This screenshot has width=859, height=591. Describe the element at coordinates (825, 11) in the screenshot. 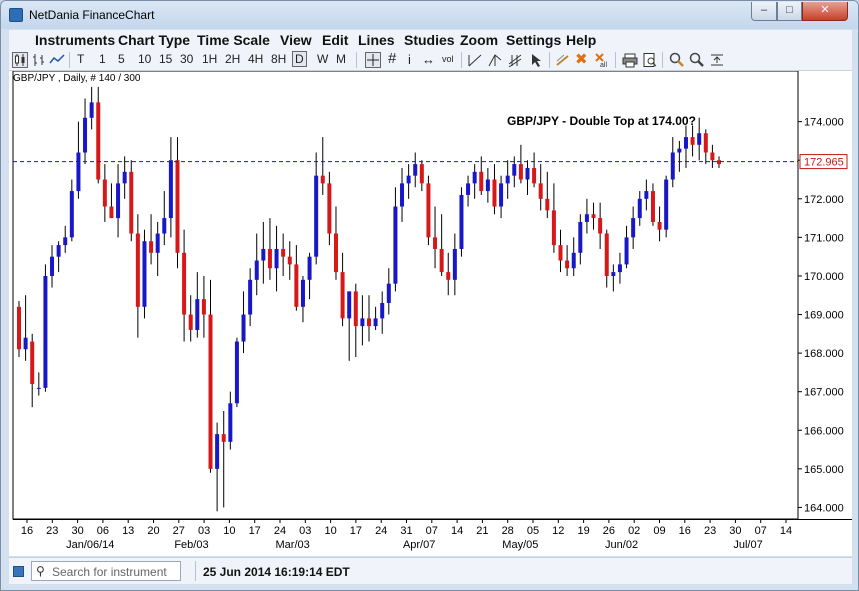

I see `close-button: ✕` at that location.